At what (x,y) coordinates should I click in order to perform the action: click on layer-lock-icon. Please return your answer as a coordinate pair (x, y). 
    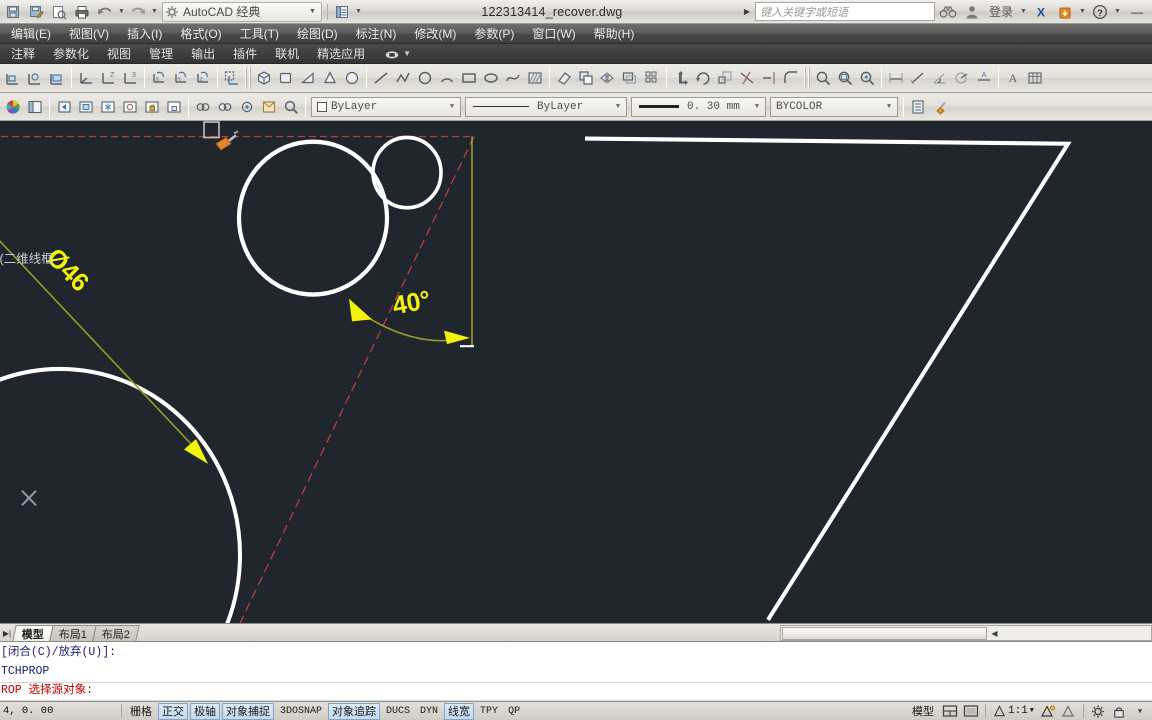
    Looking at the image, I should click on (152, 107).